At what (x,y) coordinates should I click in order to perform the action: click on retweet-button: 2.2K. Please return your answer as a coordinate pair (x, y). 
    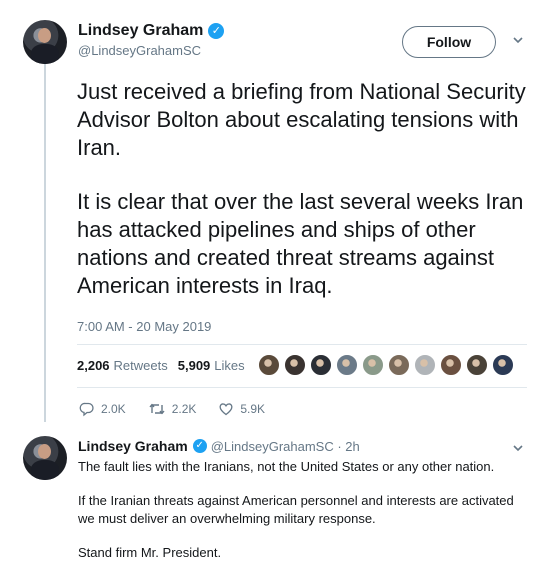
    Looking at the image, I should click on (172, 409).